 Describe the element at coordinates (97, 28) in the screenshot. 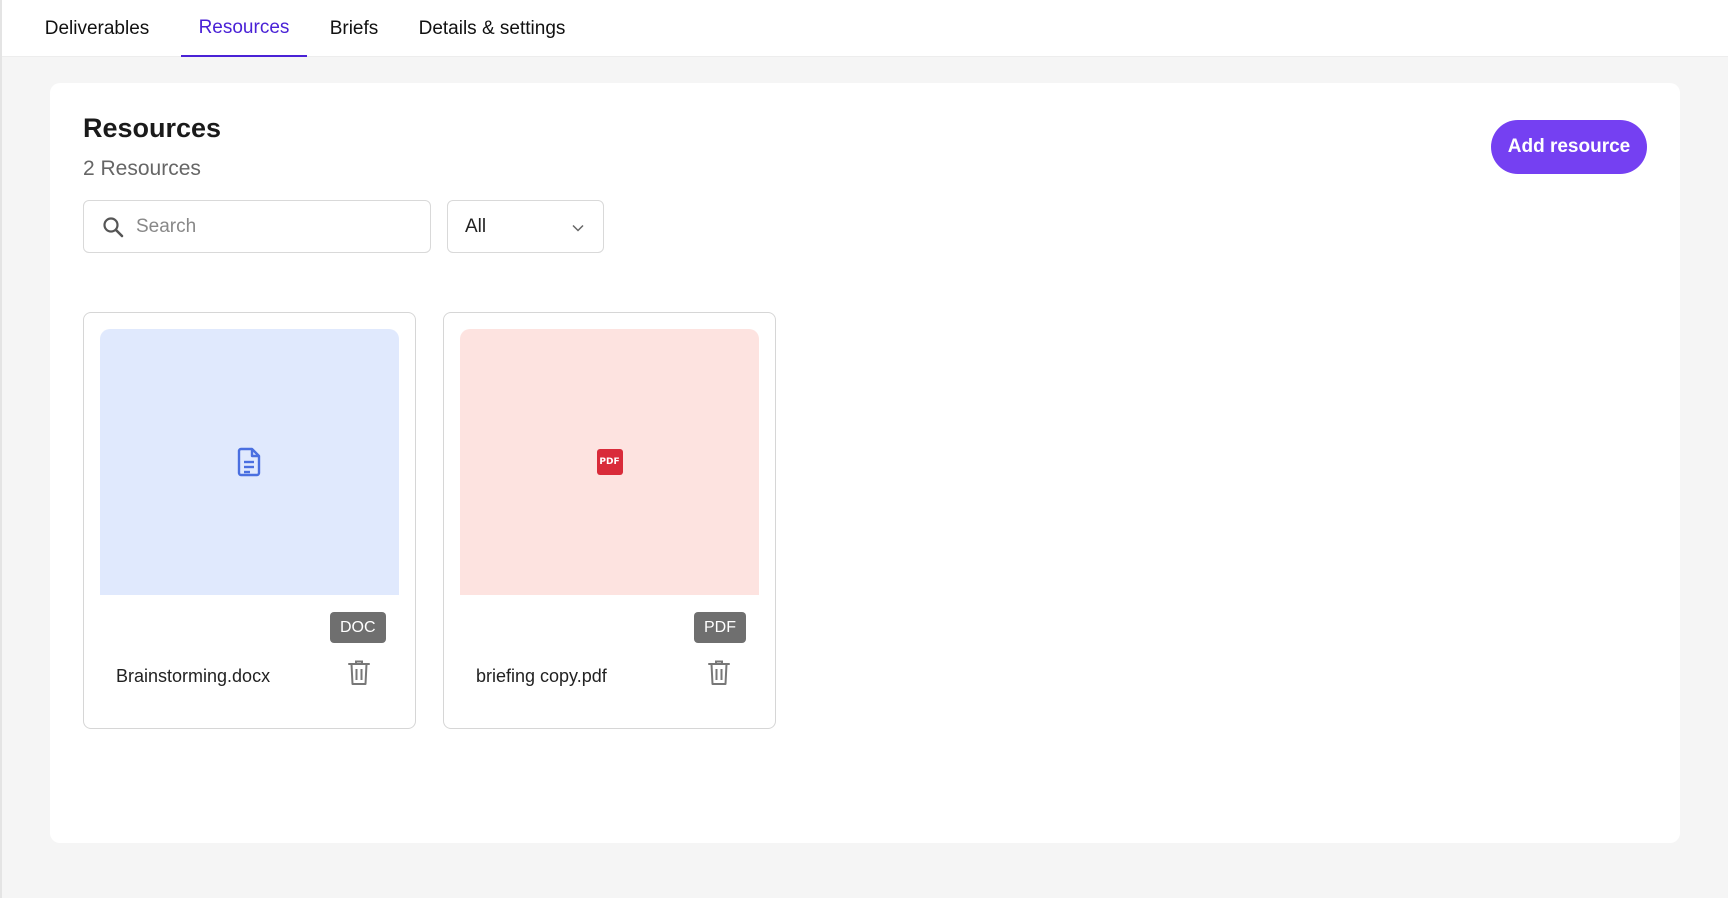

I see `tab-deliverables: Deliverables` at that location.